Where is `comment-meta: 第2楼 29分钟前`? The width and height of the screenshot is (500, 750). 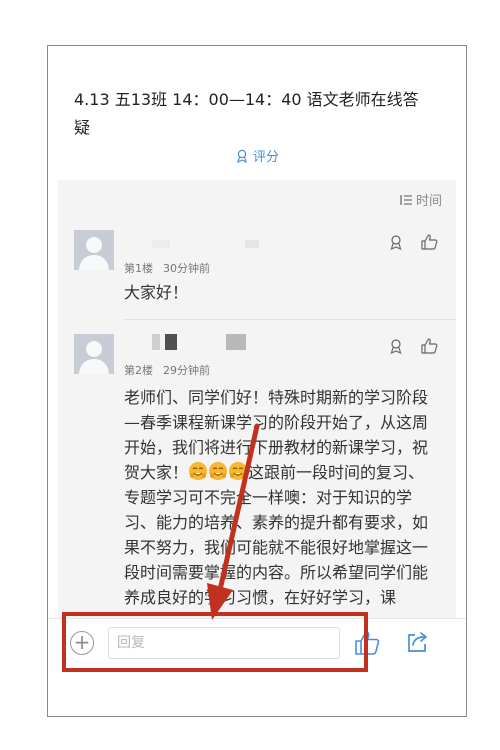 comment-meta: 第2楼 29分钟前 is located at coordinates (167, 370).